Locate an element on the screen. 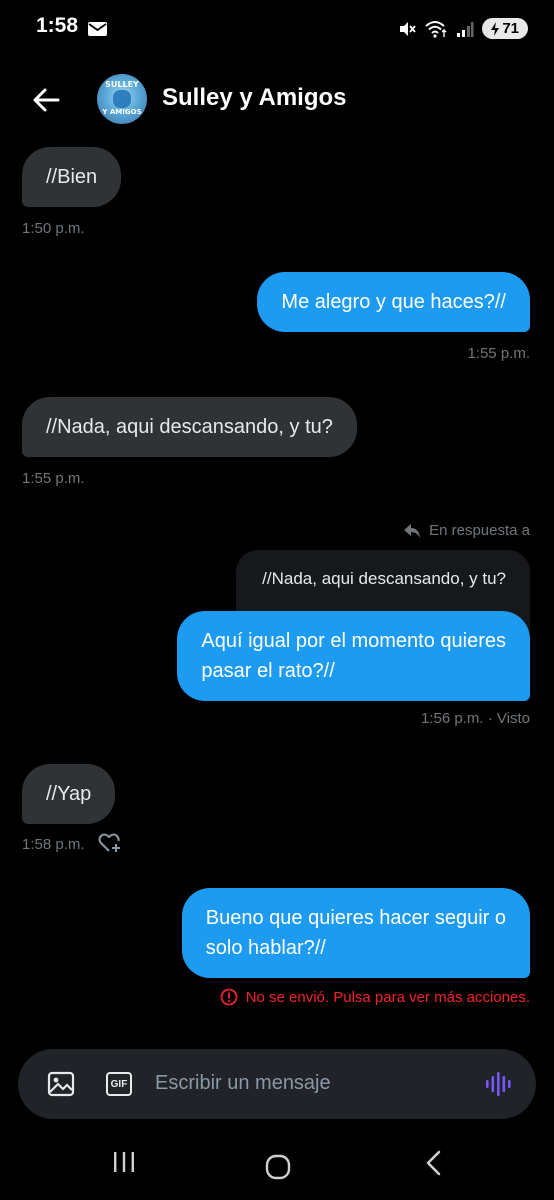  conversation-title: Sulley y Amigos is located at coordinates (254, 98).